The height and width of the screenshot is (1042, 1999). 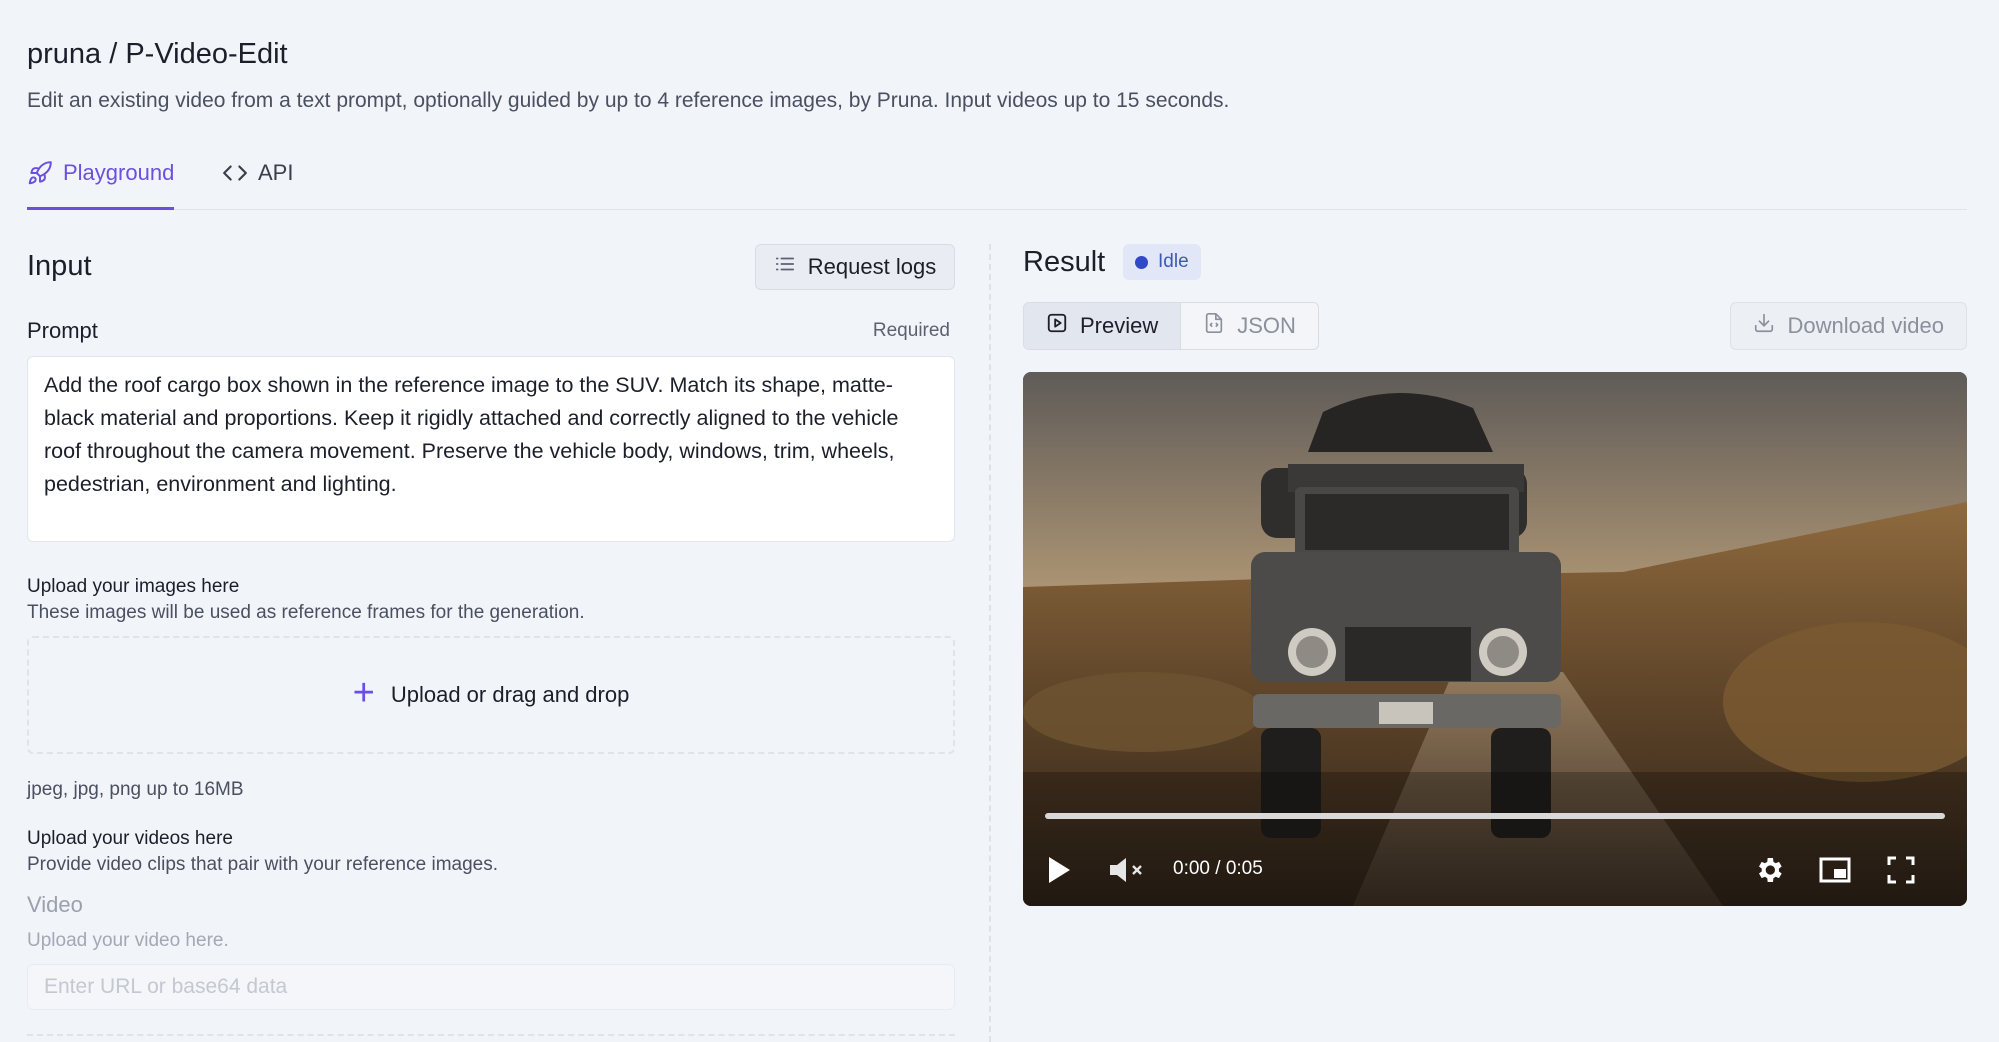 I want to click on images-dropzone: + Upload or drag and drop, so click(x=491, y=695).